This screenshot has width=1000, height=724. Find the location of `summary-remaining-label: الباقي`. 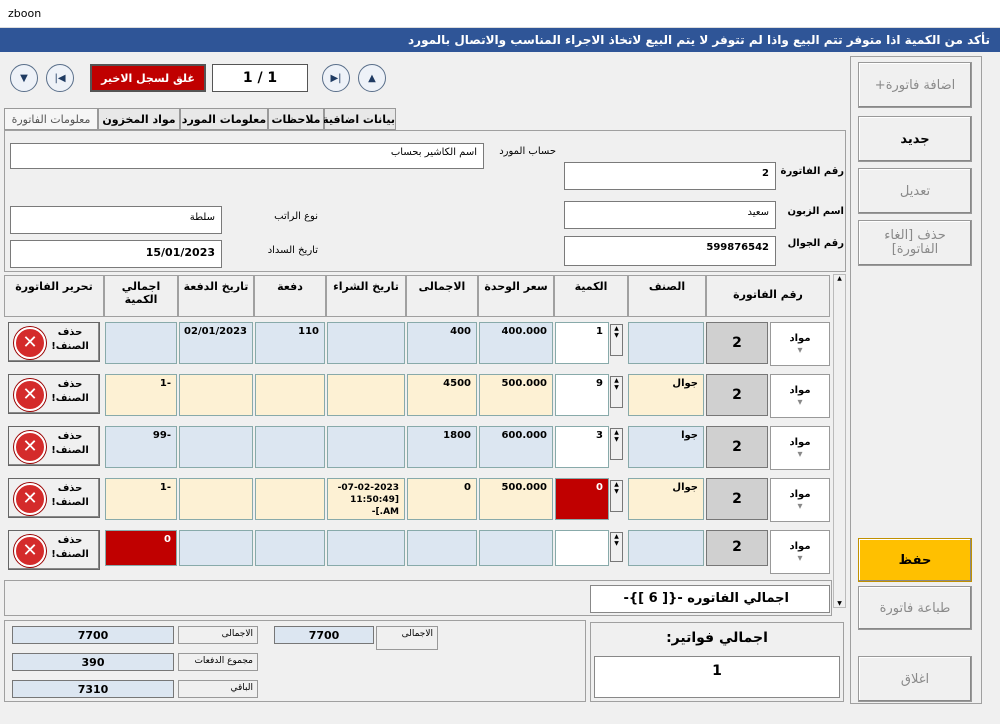

summary-remaining-label: الباقي is located at coordinates (218, 689).